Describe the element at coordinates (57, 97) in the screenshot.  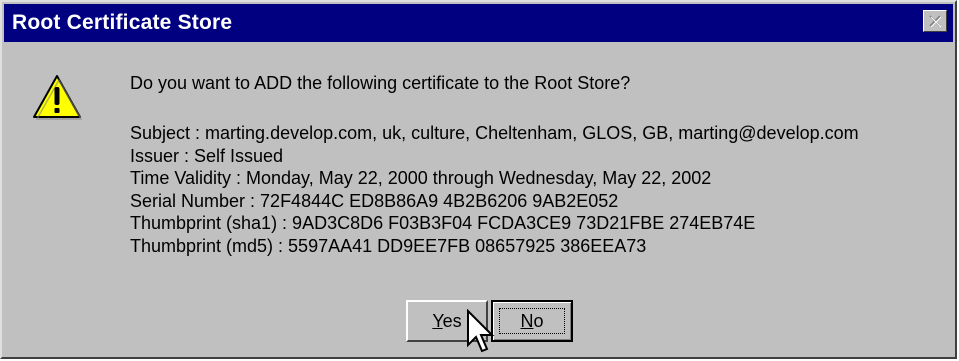
I see `warning-icon` at that location.